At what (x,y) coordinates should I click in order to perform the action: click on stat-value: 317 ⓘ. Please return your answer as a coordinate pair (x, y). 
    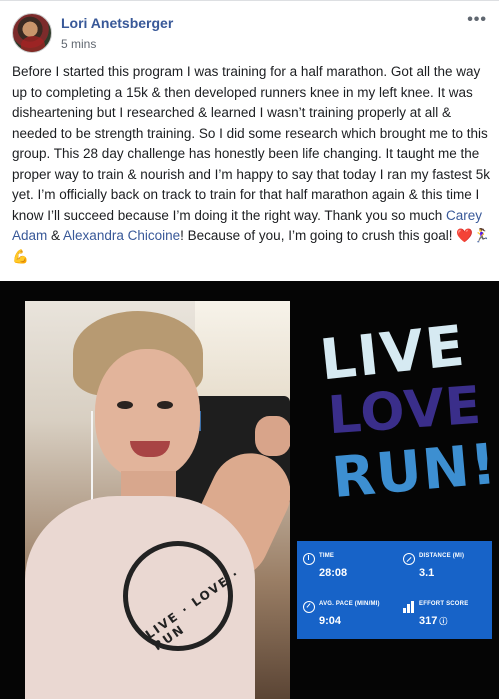
    Looking at the image, I should click on (433, 621).